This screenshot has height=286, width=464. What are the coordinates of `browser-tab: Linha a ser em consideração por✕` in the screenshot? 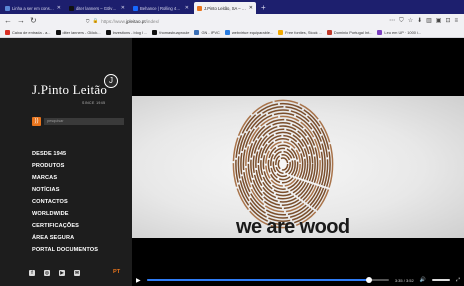 It's located at (33, 8).